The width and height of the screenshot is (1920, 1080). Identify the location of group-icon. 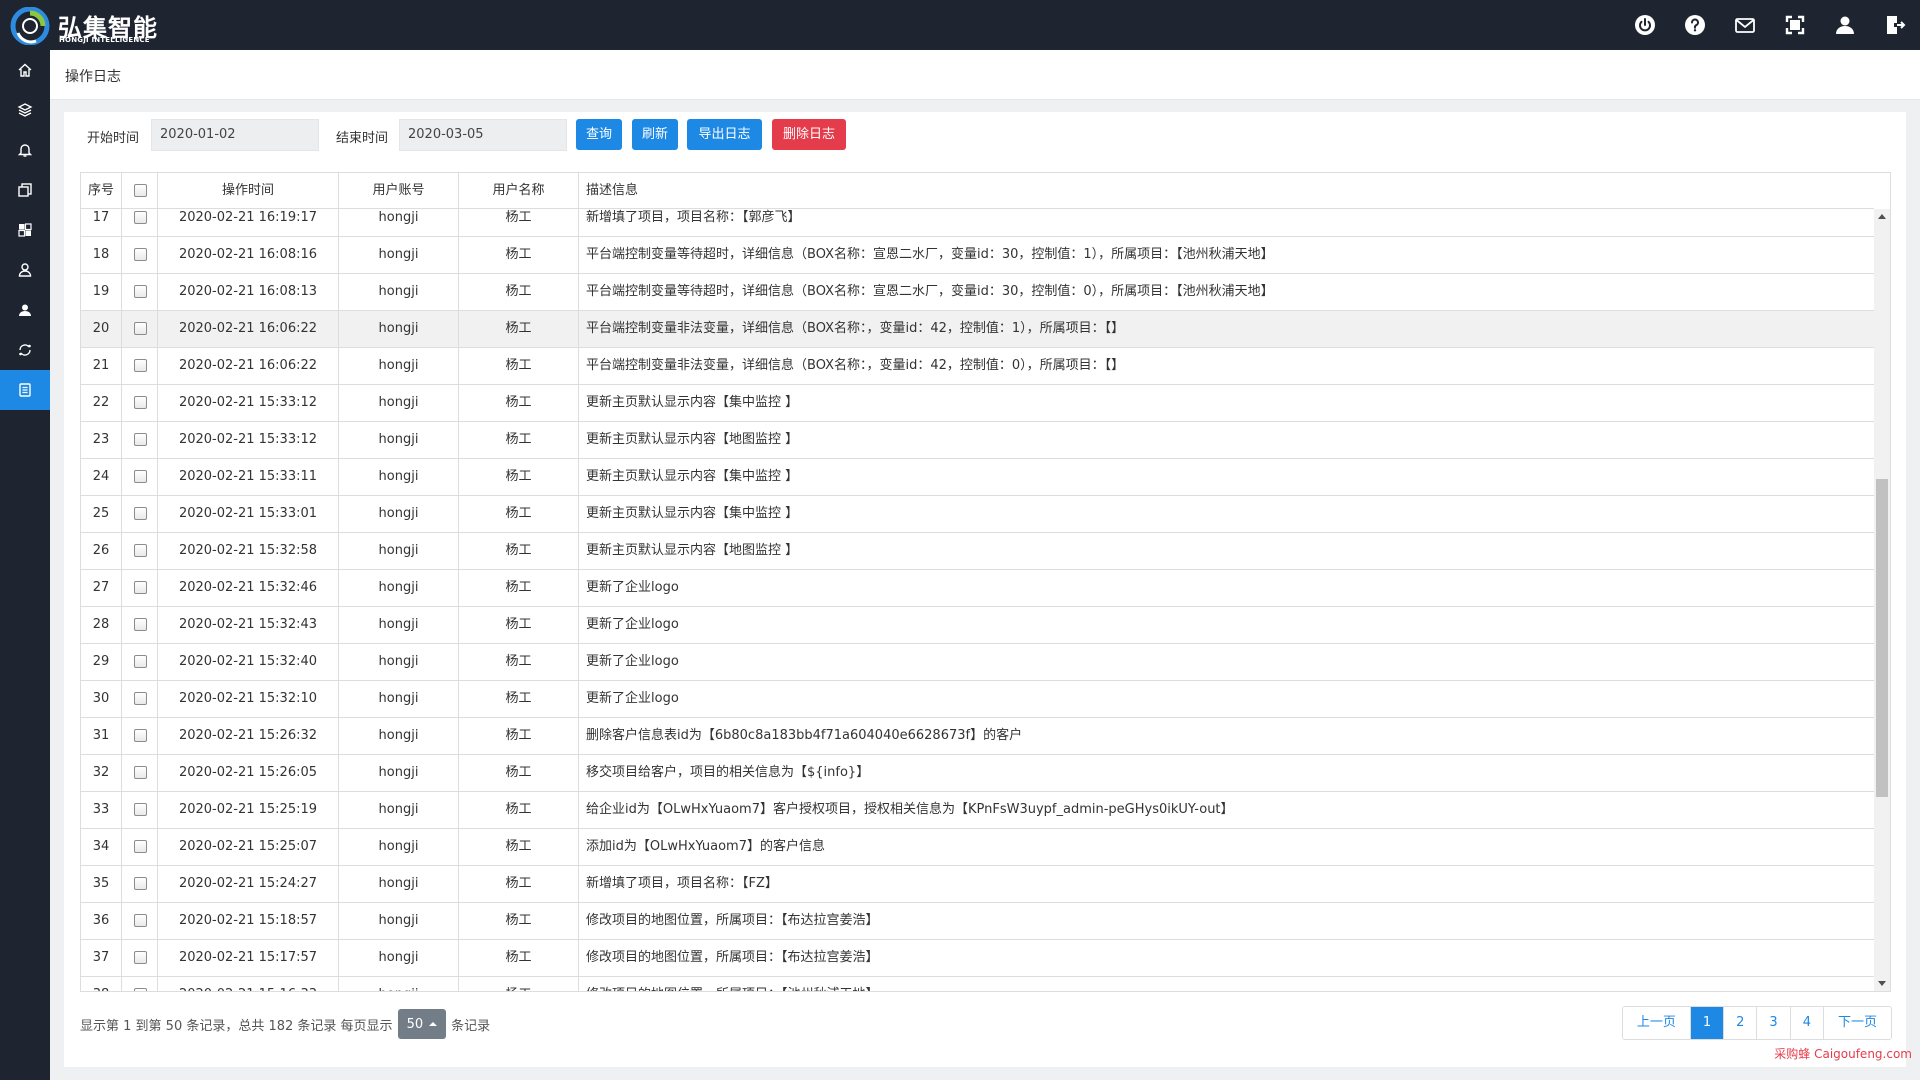
(25, 310).